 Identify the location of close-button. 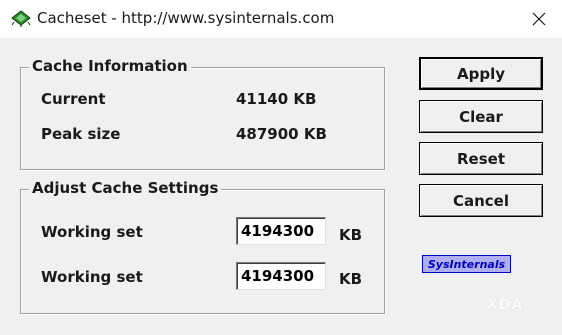
(539, 19).